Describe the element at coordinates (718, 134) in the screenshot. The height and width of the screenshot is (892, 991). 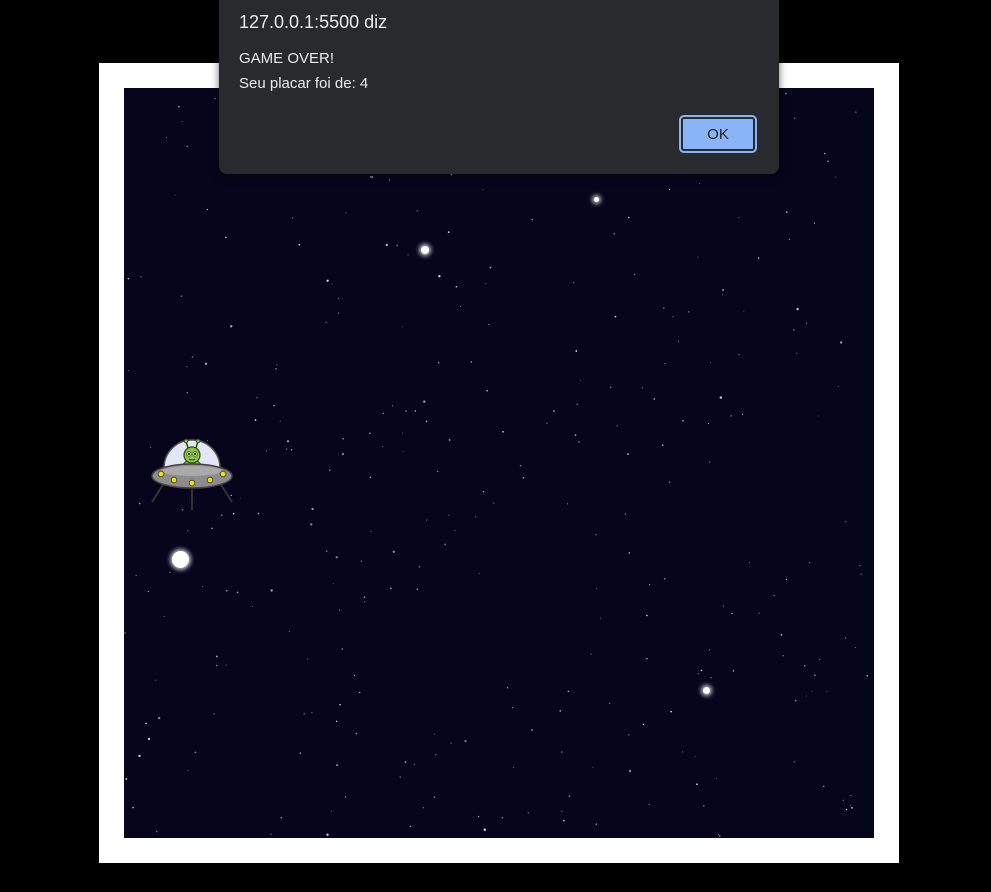
I see `ok-button: OK` at that location.